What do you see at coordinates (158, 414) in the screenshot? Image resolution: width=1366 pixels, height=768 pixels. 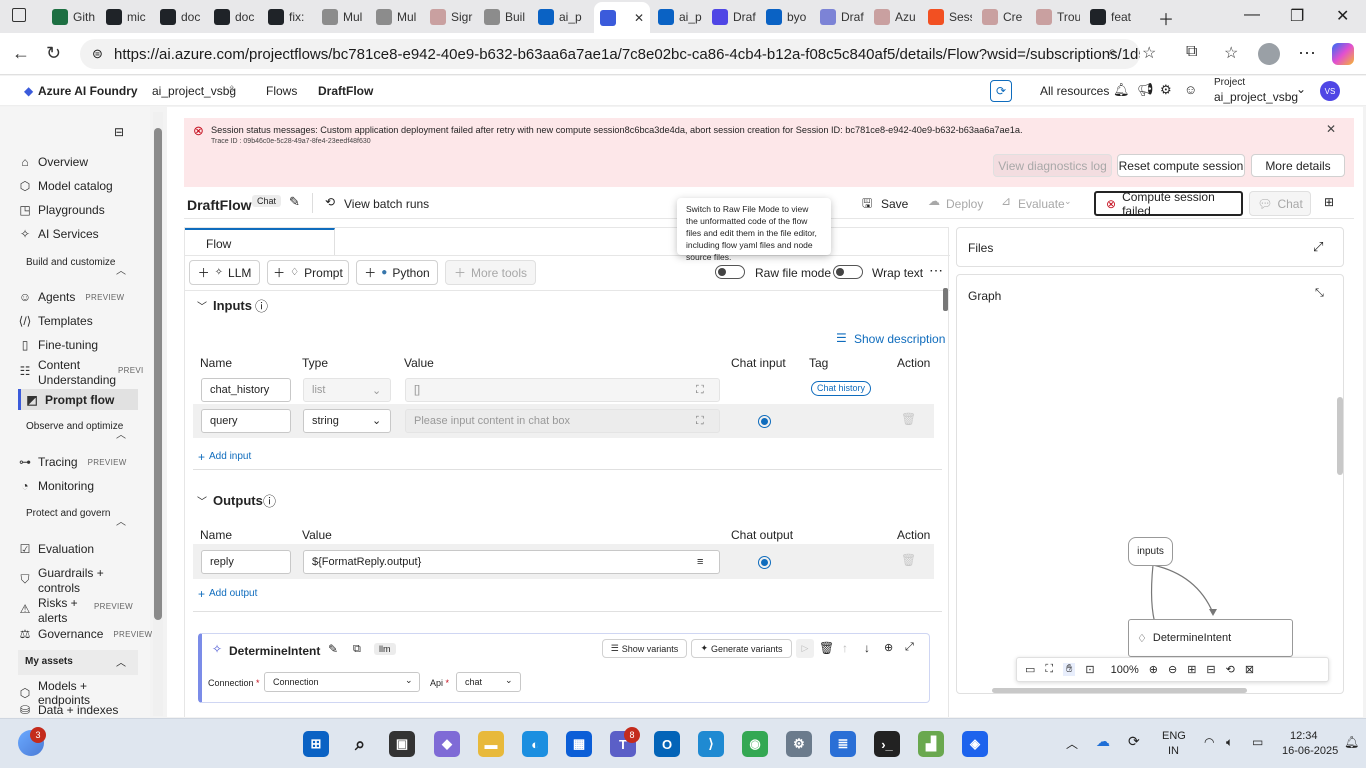 I see `sidebar-scrollbar` at bounding box center [158, 414].